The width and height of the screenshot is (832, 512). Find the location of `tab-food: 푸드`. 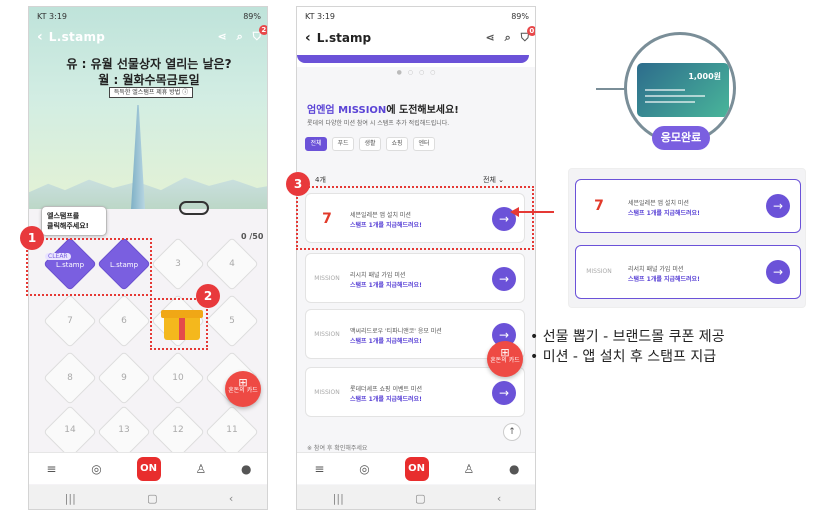

tab-food: 푸드 is located at coordinates (343, 144).